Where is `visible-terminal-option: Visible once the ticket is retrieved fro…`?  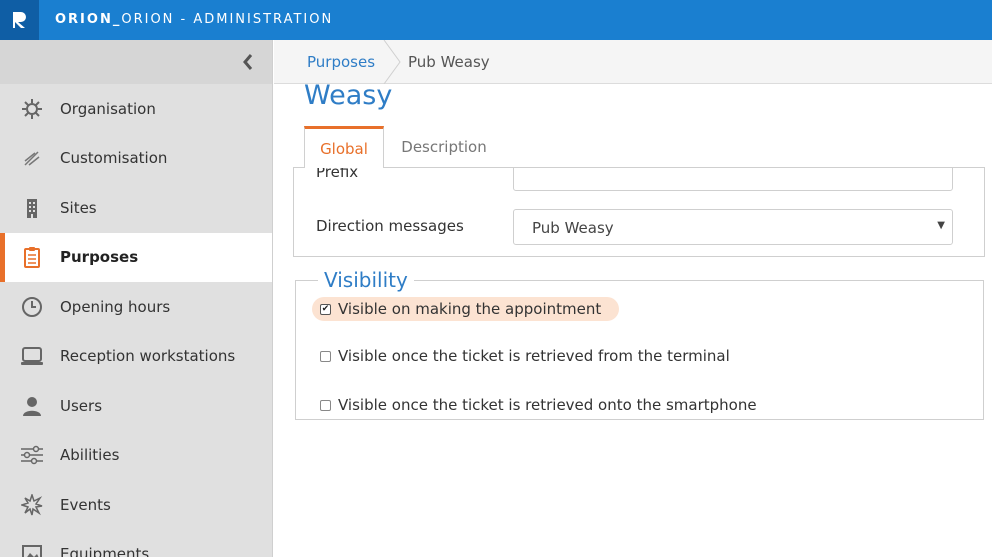
visible-terminal-option: Visible once the ticket is retrieved fro… is located at coordinates (521, 356).